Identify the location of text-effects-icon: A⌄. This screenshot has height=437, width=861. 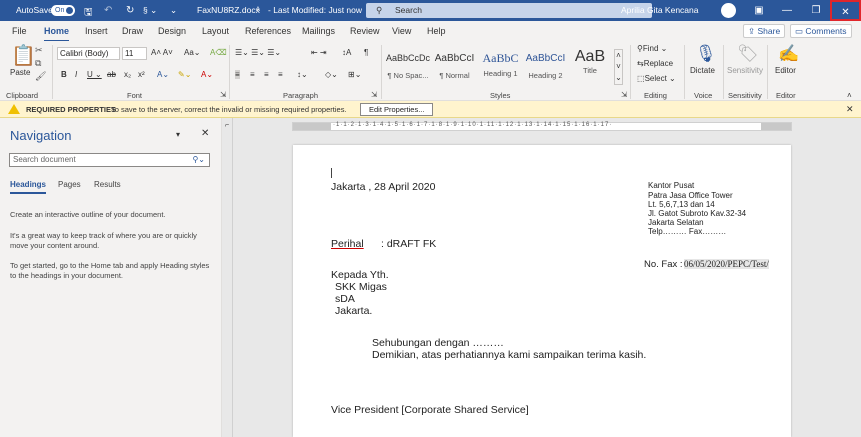
(163, 74).